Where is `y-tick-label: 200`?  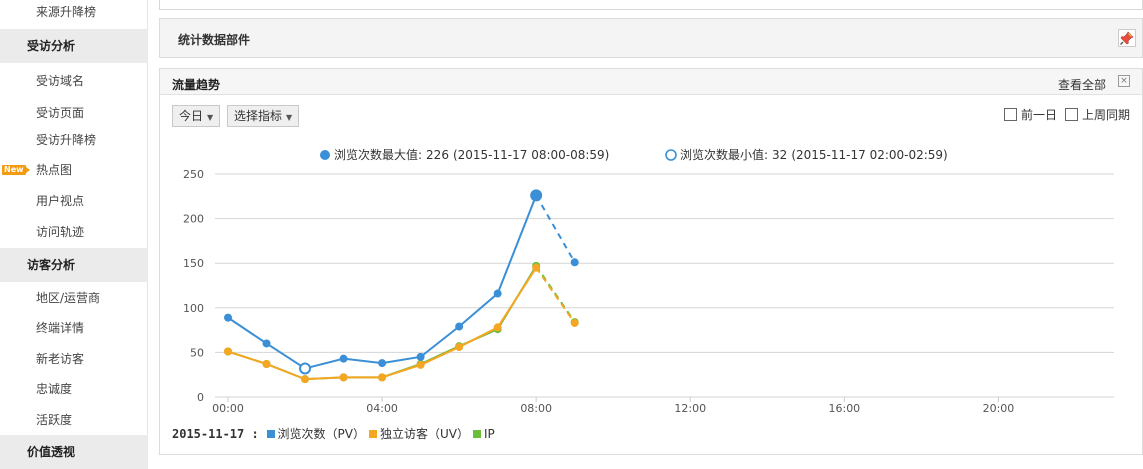
y-tick-label: 200 is located at coordinates (193, 219).